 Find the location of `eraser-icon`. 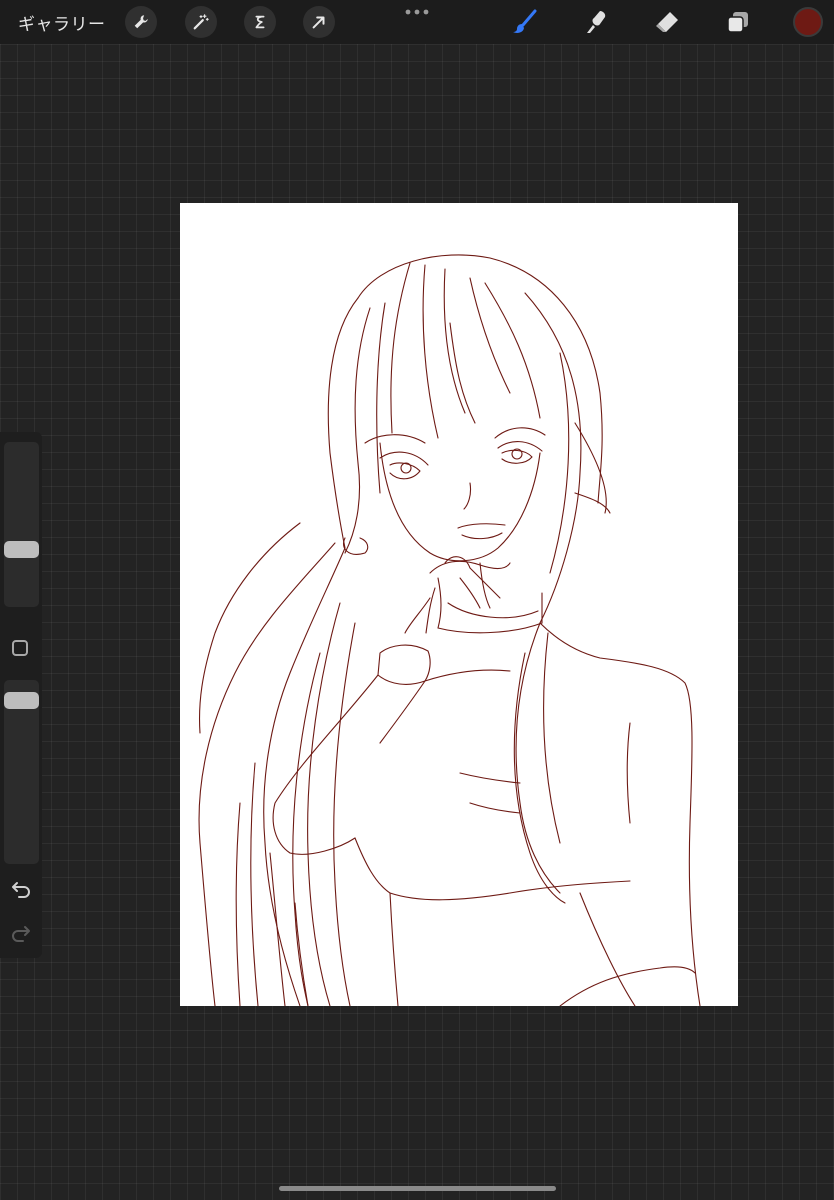

eraser-icon is located at coordinates (667, 22).